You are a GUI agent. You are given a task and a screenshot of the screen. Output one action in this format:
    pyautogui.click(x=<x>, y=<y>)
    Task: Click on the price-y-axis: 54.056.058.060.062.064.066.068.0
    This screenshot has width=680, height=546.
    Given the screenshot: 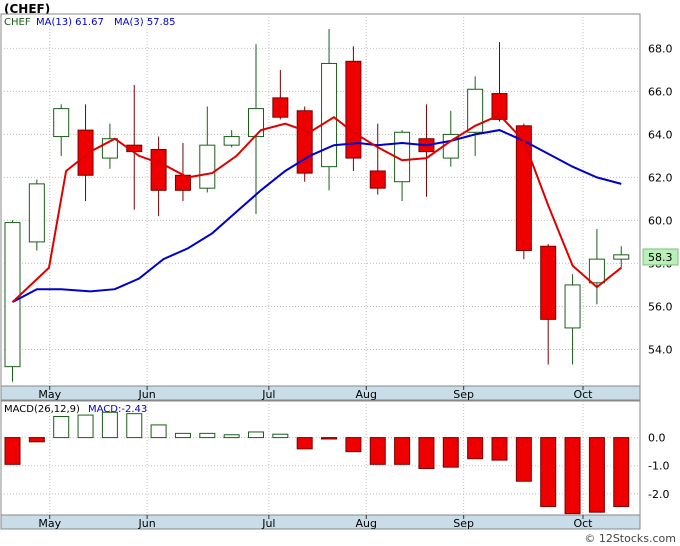 What is the action you would take?
    pyautogui.click(x=660, y=199)
    